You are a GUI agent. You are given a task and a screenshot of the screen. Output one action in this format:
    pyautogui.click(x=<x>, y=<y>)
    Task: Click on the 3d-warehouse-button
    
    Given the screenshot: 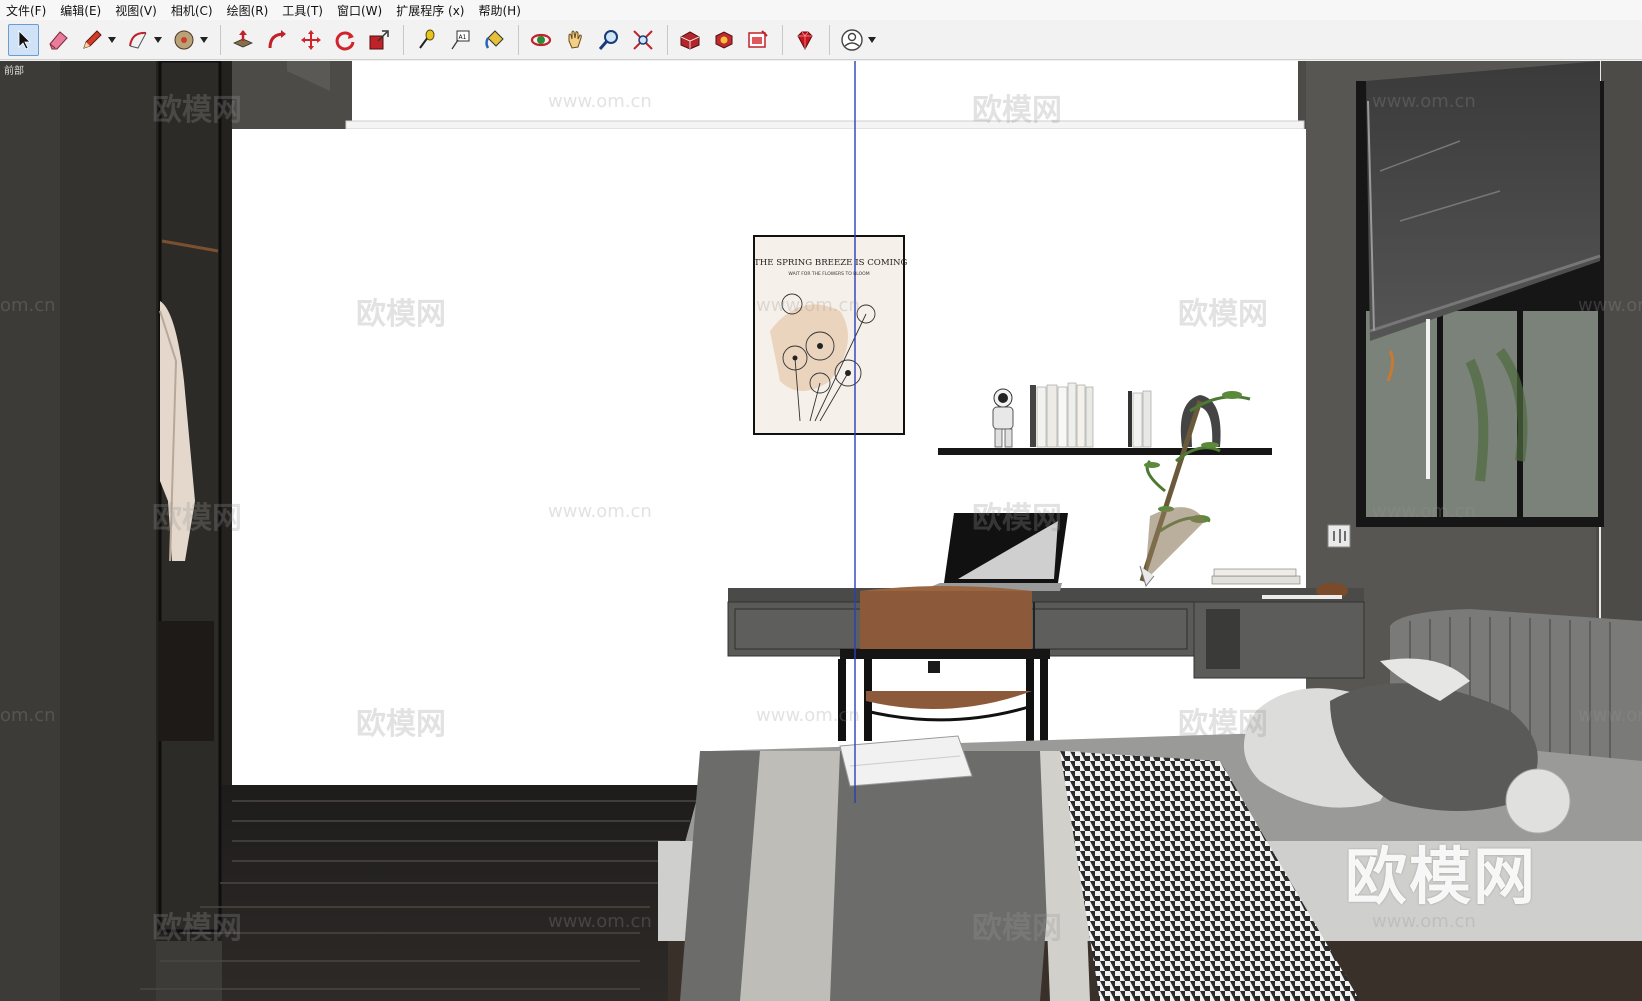 What is the action you would take?
    pyautogui.click(x=689, y=40)
    